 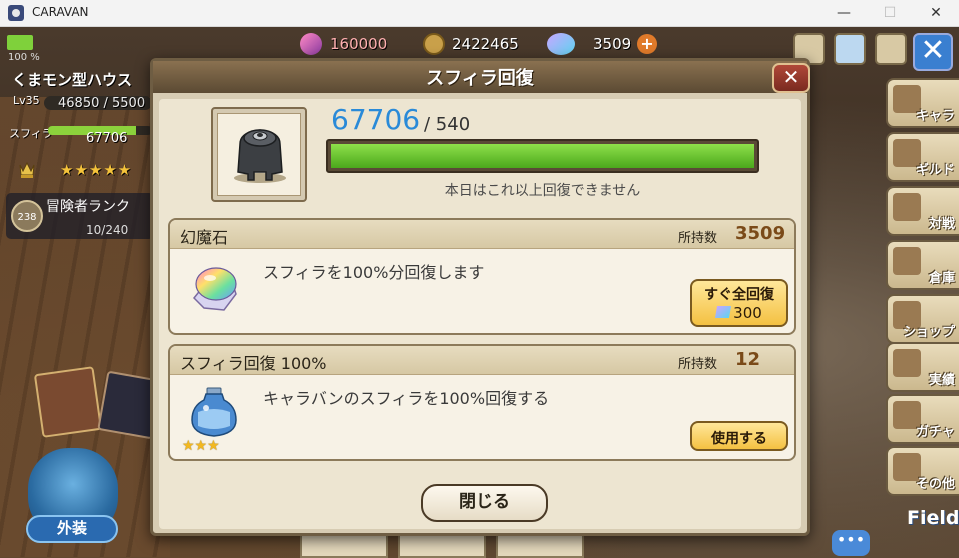 What do you see at coordinates (647, 44) in the screenshot?
I see `add-gem-button: +` at bounding box center [647, 44].